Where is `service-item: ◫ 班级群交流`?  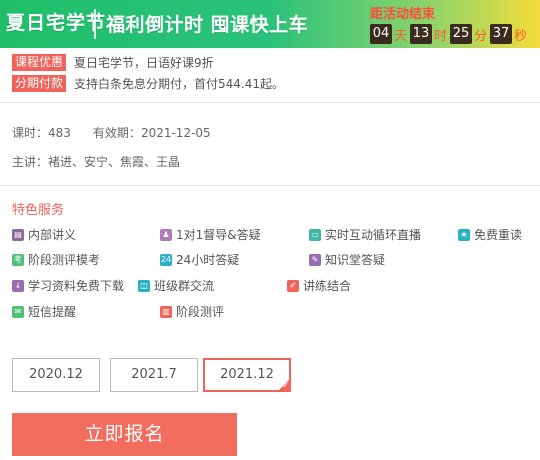 service-item: ◫ 班级群交流 is located at coordinates (176, 285).